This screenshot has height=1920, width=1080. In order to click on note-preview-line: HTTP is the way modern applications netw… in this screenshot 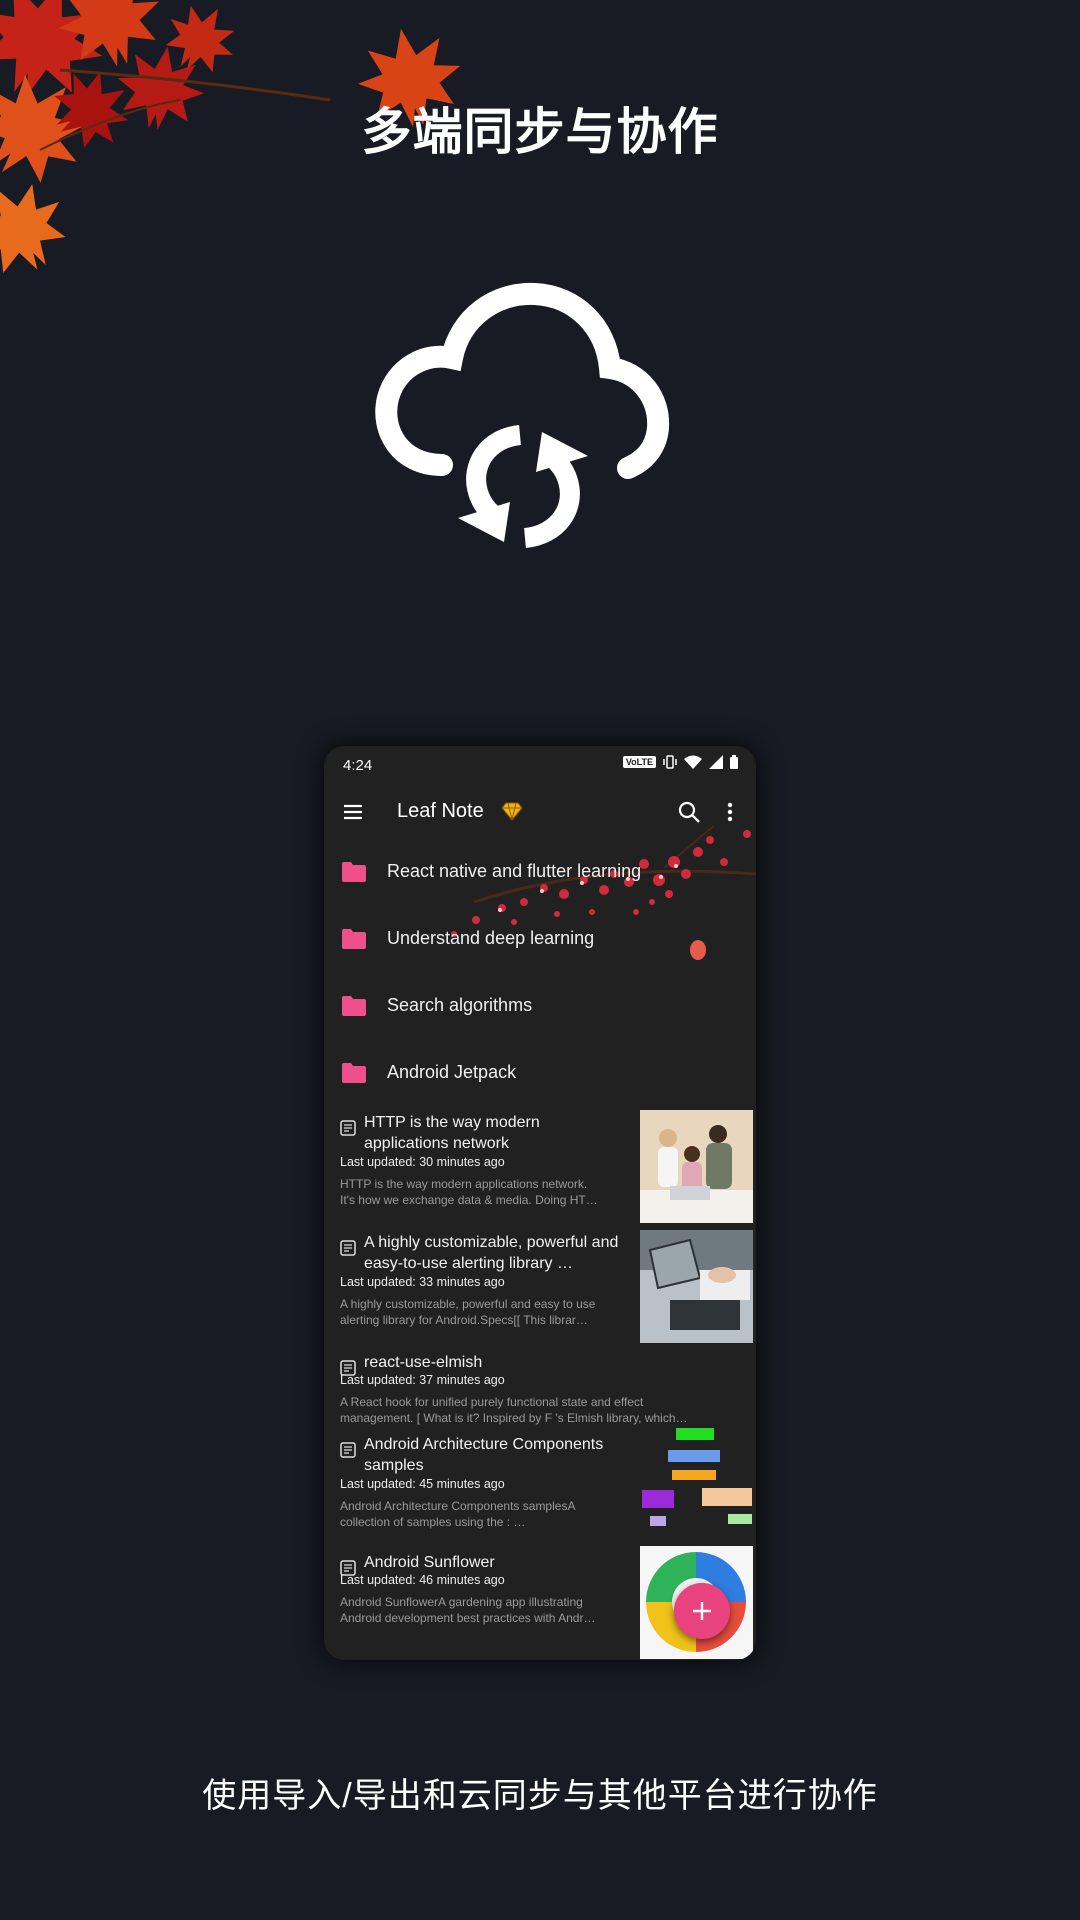, I will do `click(464, 1184)`.